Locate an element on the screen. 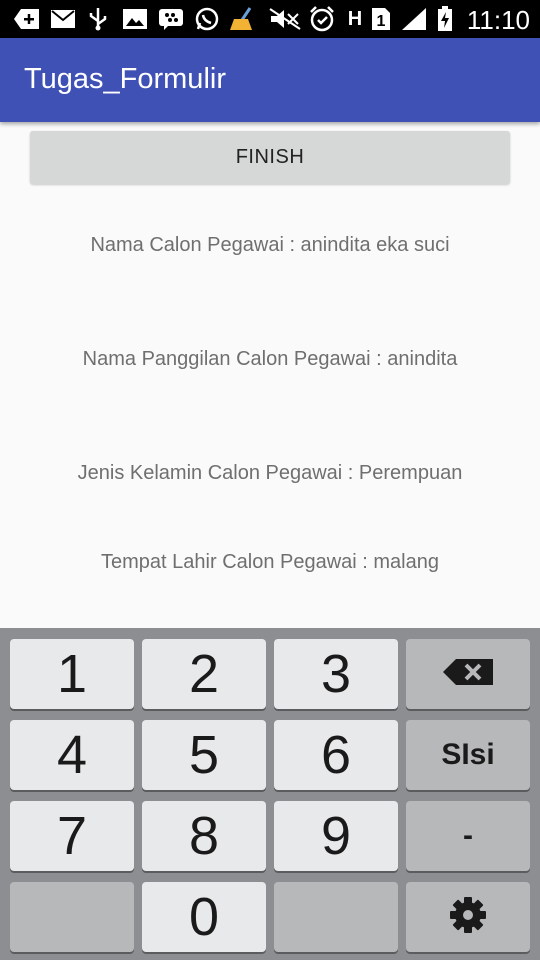 The width and height of the screenshot is (540, 960). image-icon is located at coordinates (135, 19).